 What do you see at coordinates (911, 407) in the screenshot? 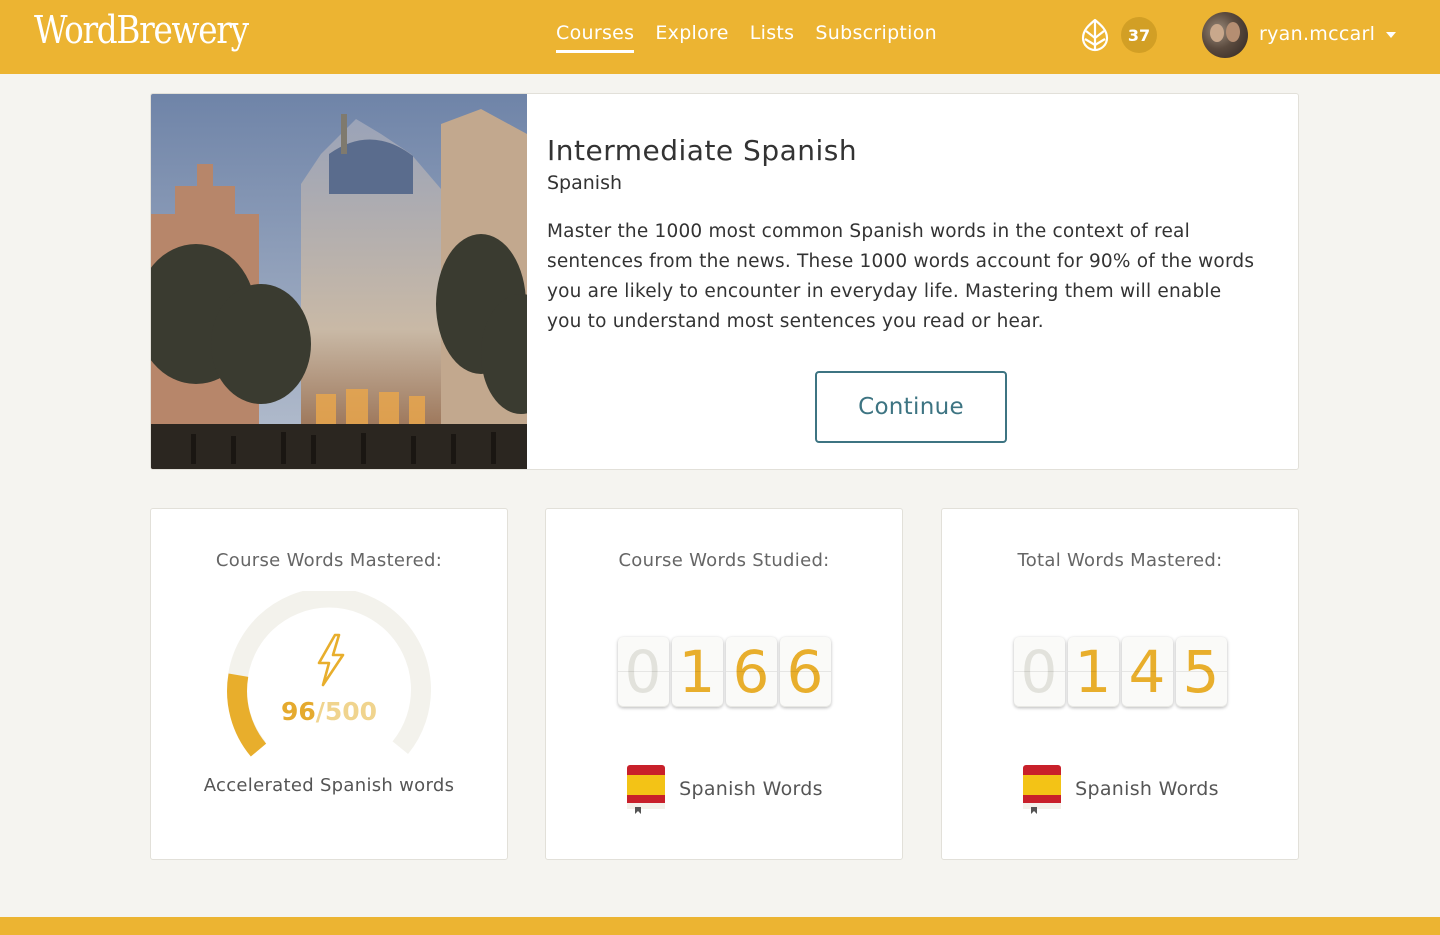
I see `continue-button: Continue` at bounding box center [911, 407].